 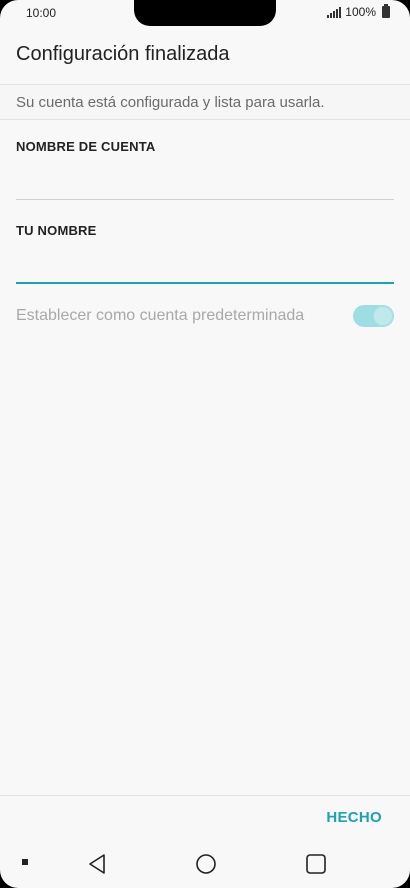 What do you see at coordinates (205, 14) in the screenshot?
I see `status-bar: 10:00 100%` at bounding box center [205, 14].